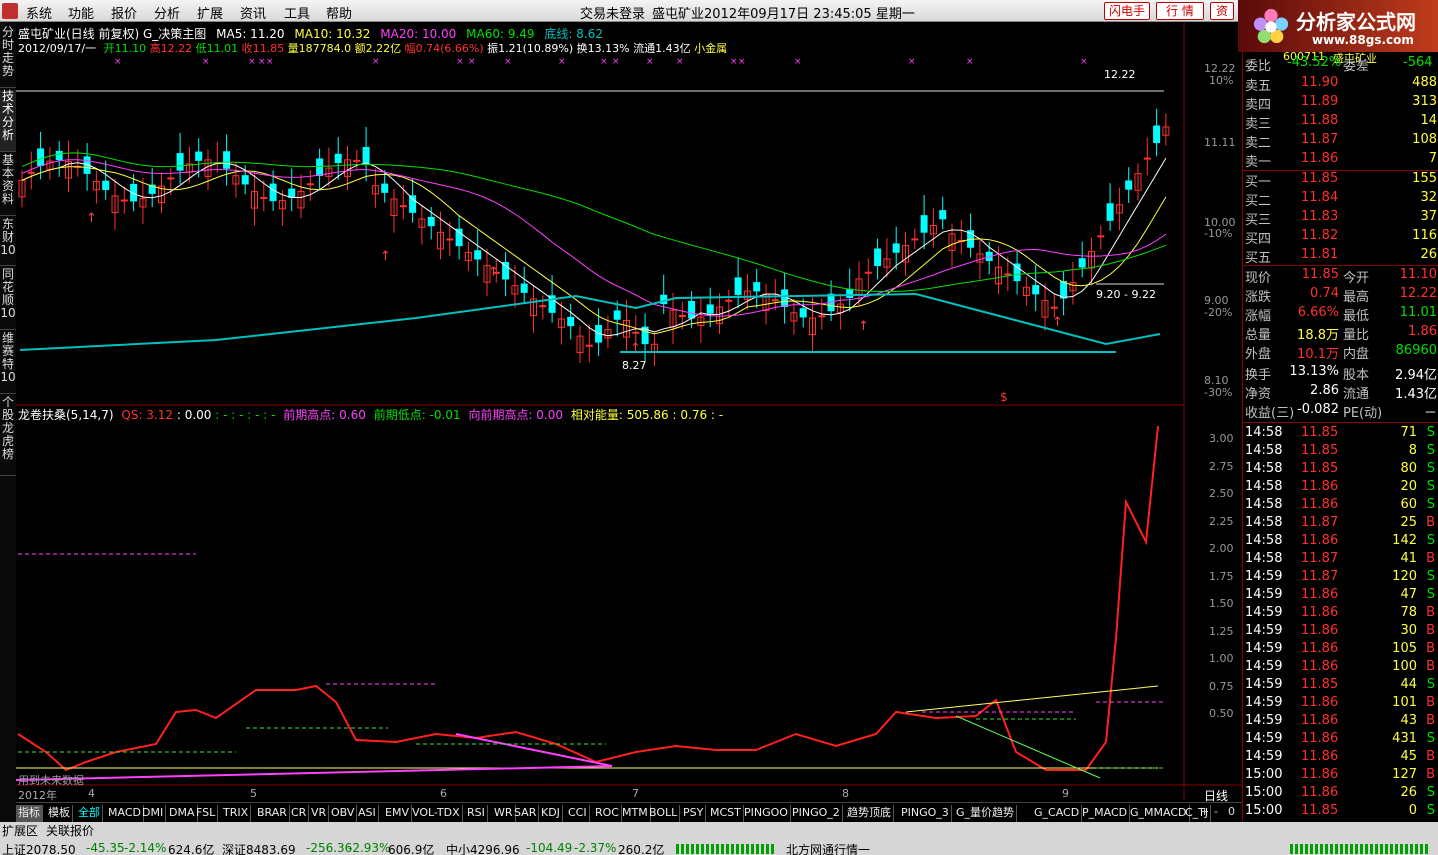 The image size is (1438, 855). What do you see at coordinates (551, 813) in the screenshot?
I see `indicator-tab: KDJ` at bounding box center [551, 813].